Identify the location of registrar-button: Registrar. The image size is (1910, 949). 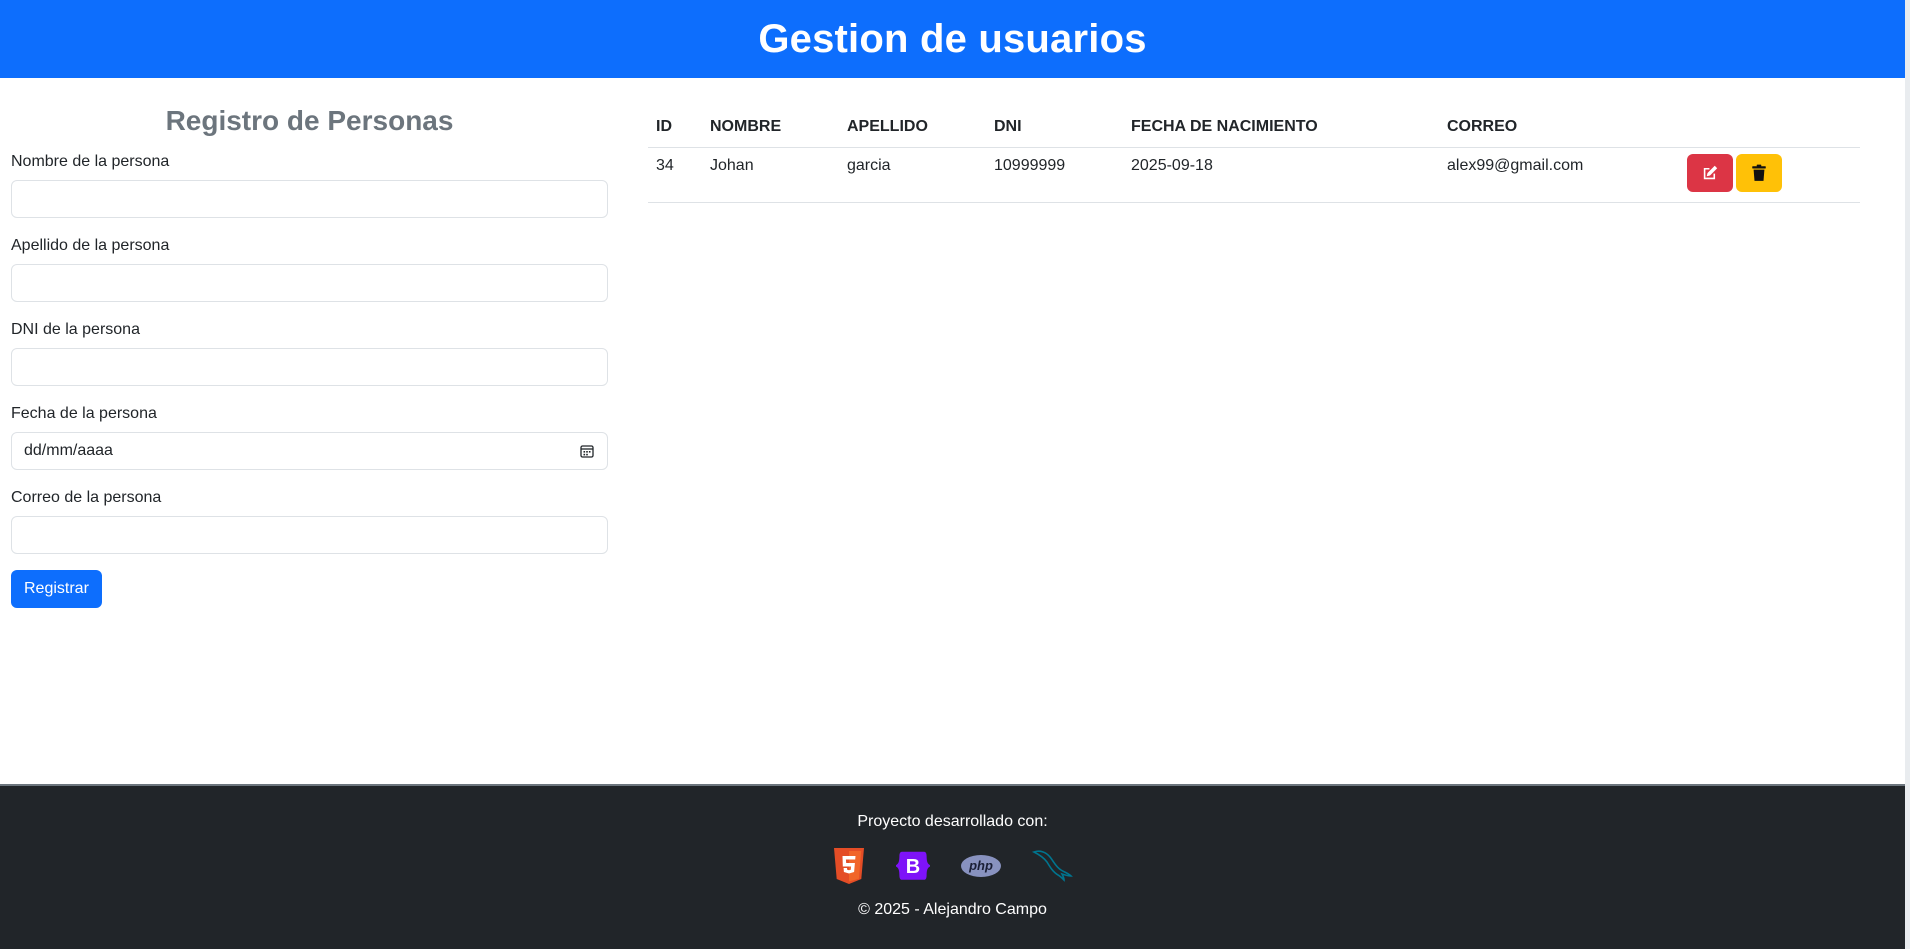
(56, 589).